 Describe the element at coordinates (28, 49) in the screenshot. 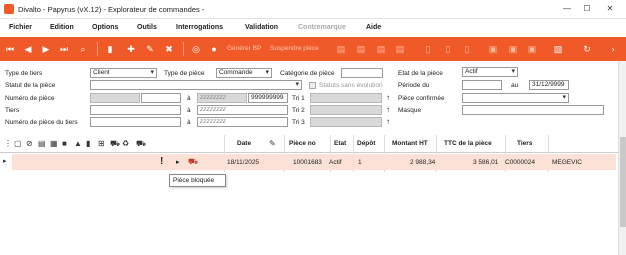

I see `previous-record-icon: ◀` at that location.